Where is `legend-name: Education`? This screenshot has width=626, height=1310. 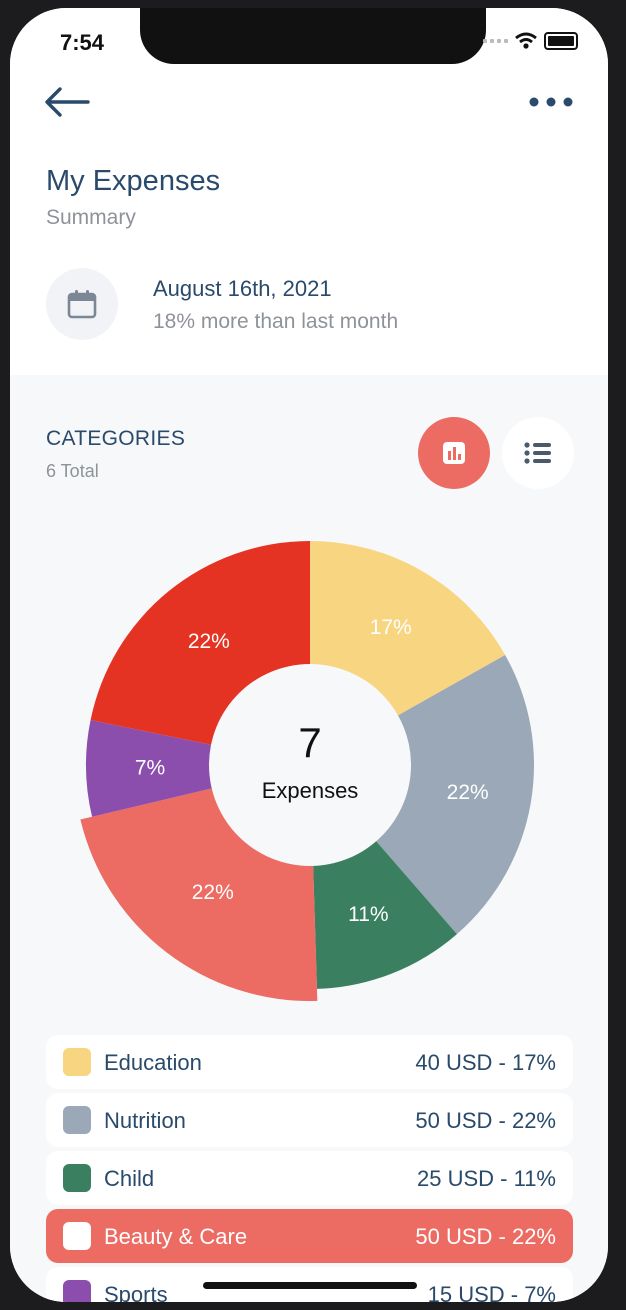 legend-name: Education is located at coordinates (153, 1062).